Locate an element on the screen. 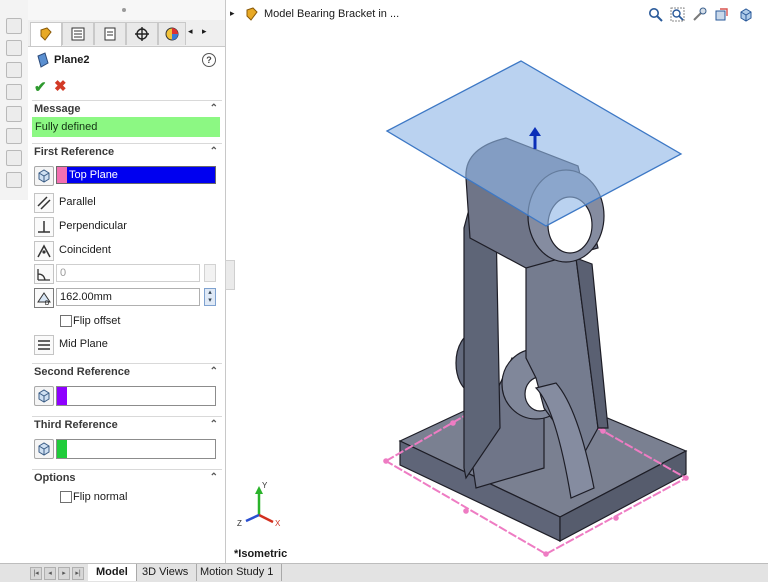 The image size is (768, 582). plane-icon is located at coordinates (43, 60).